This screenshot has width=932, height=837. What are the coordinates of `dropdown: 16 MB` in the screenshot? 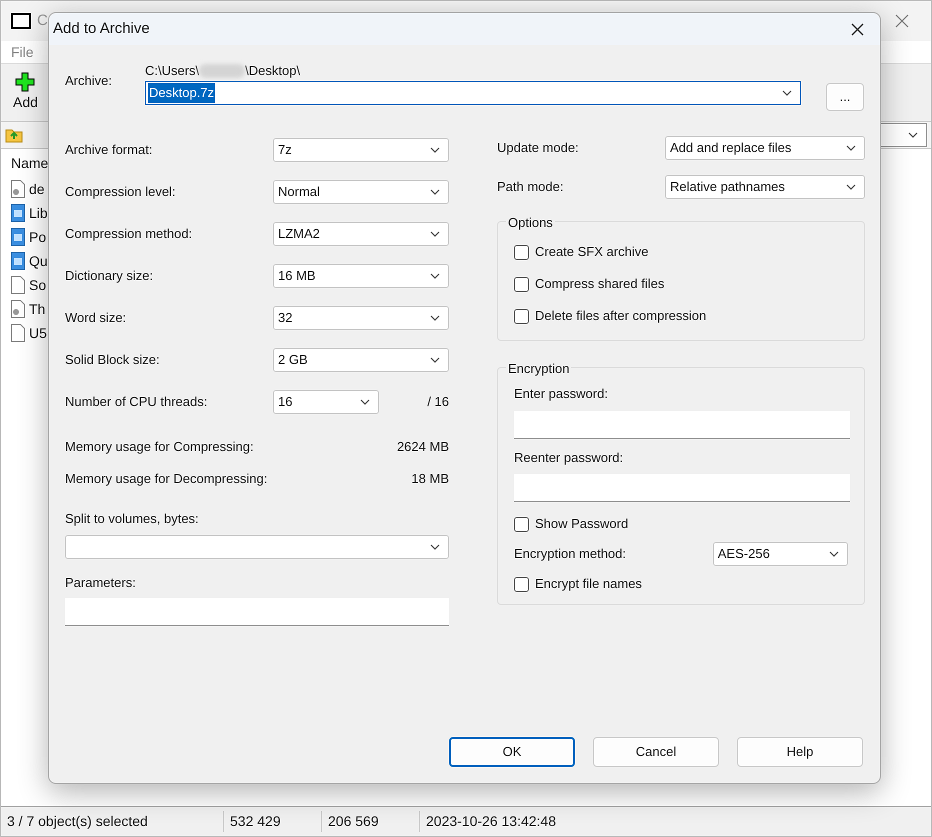 It's located at (361, 276).